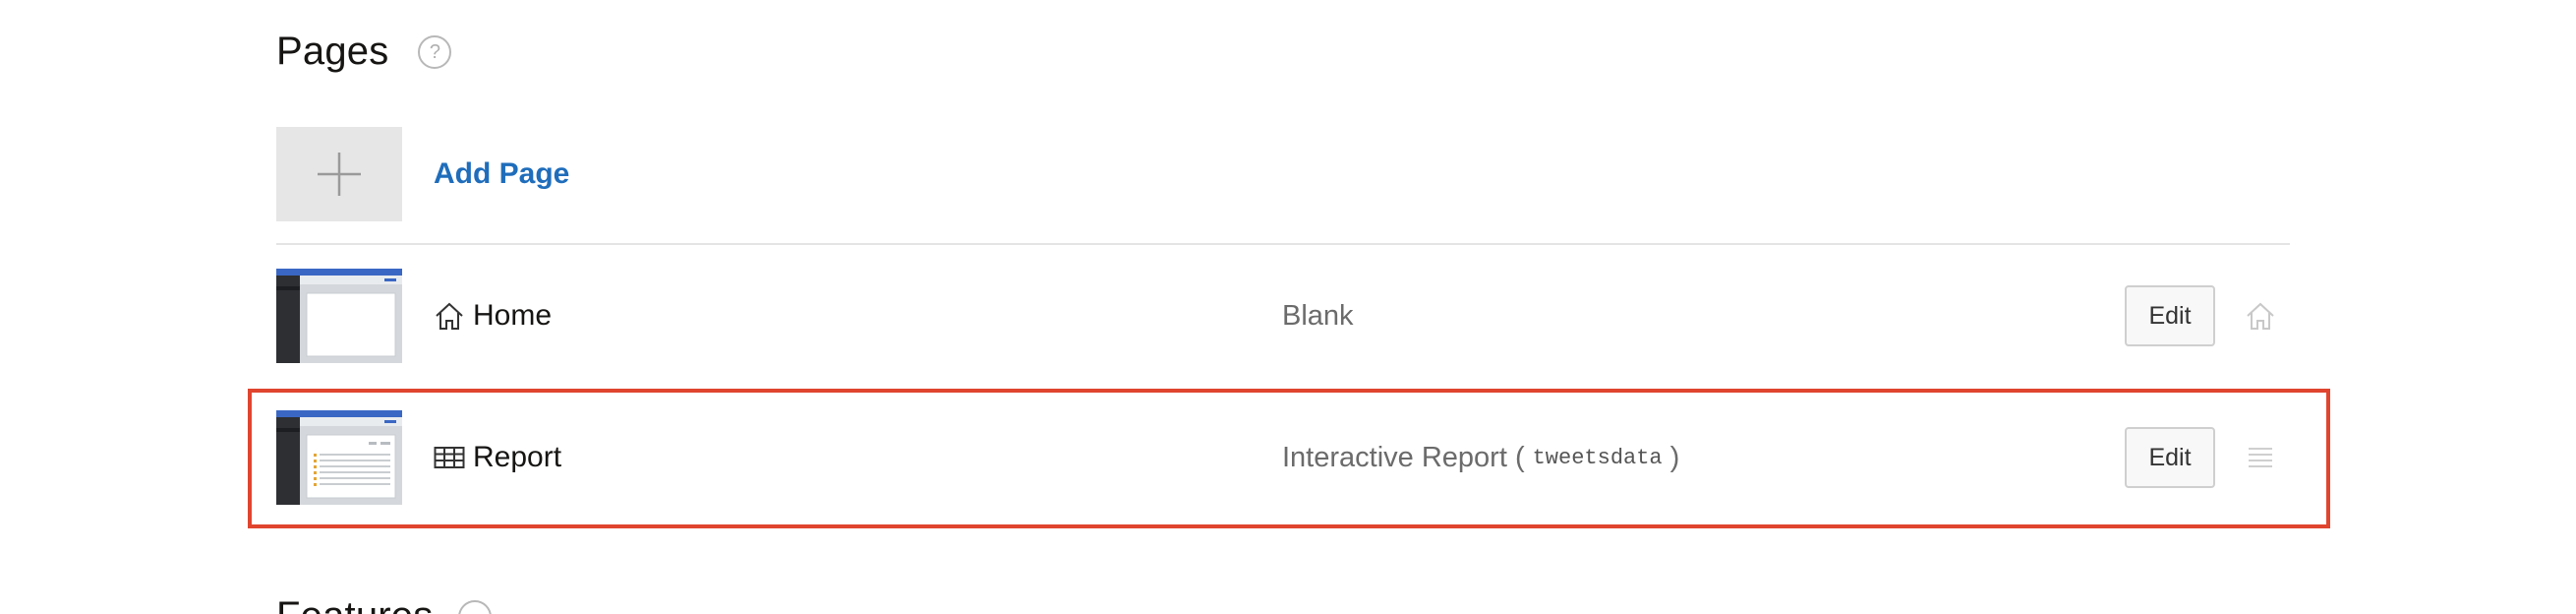  I want to click on page-type-home: Blank, so click(1318, 316).